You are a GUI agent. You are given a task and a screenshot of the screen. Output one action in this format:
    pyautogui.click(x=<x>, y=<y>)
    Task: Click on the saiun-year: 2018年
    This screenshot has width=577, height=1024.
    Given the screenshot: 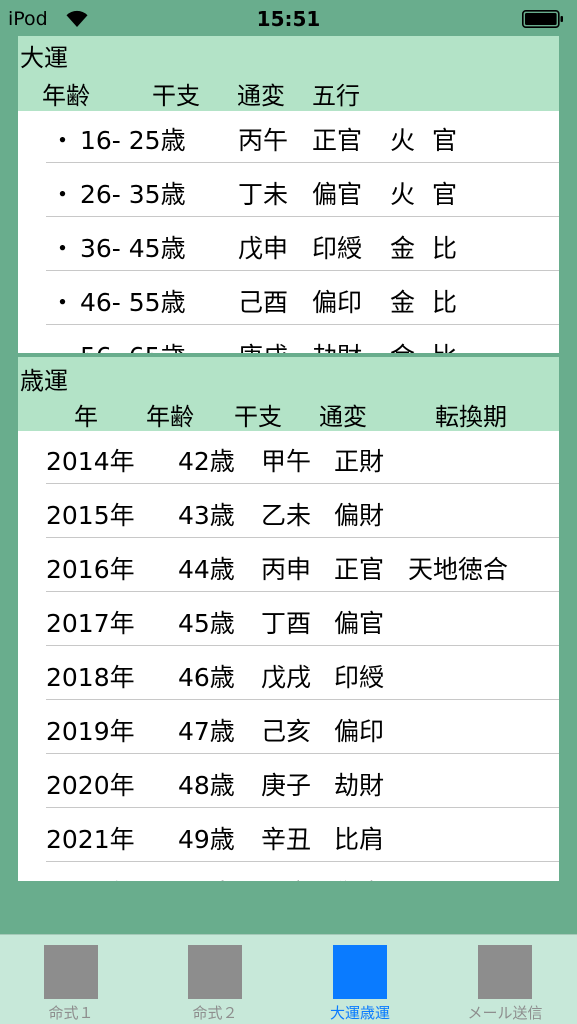 What is the action you would take?
    pyautogui.click(x=90, y=677)
    